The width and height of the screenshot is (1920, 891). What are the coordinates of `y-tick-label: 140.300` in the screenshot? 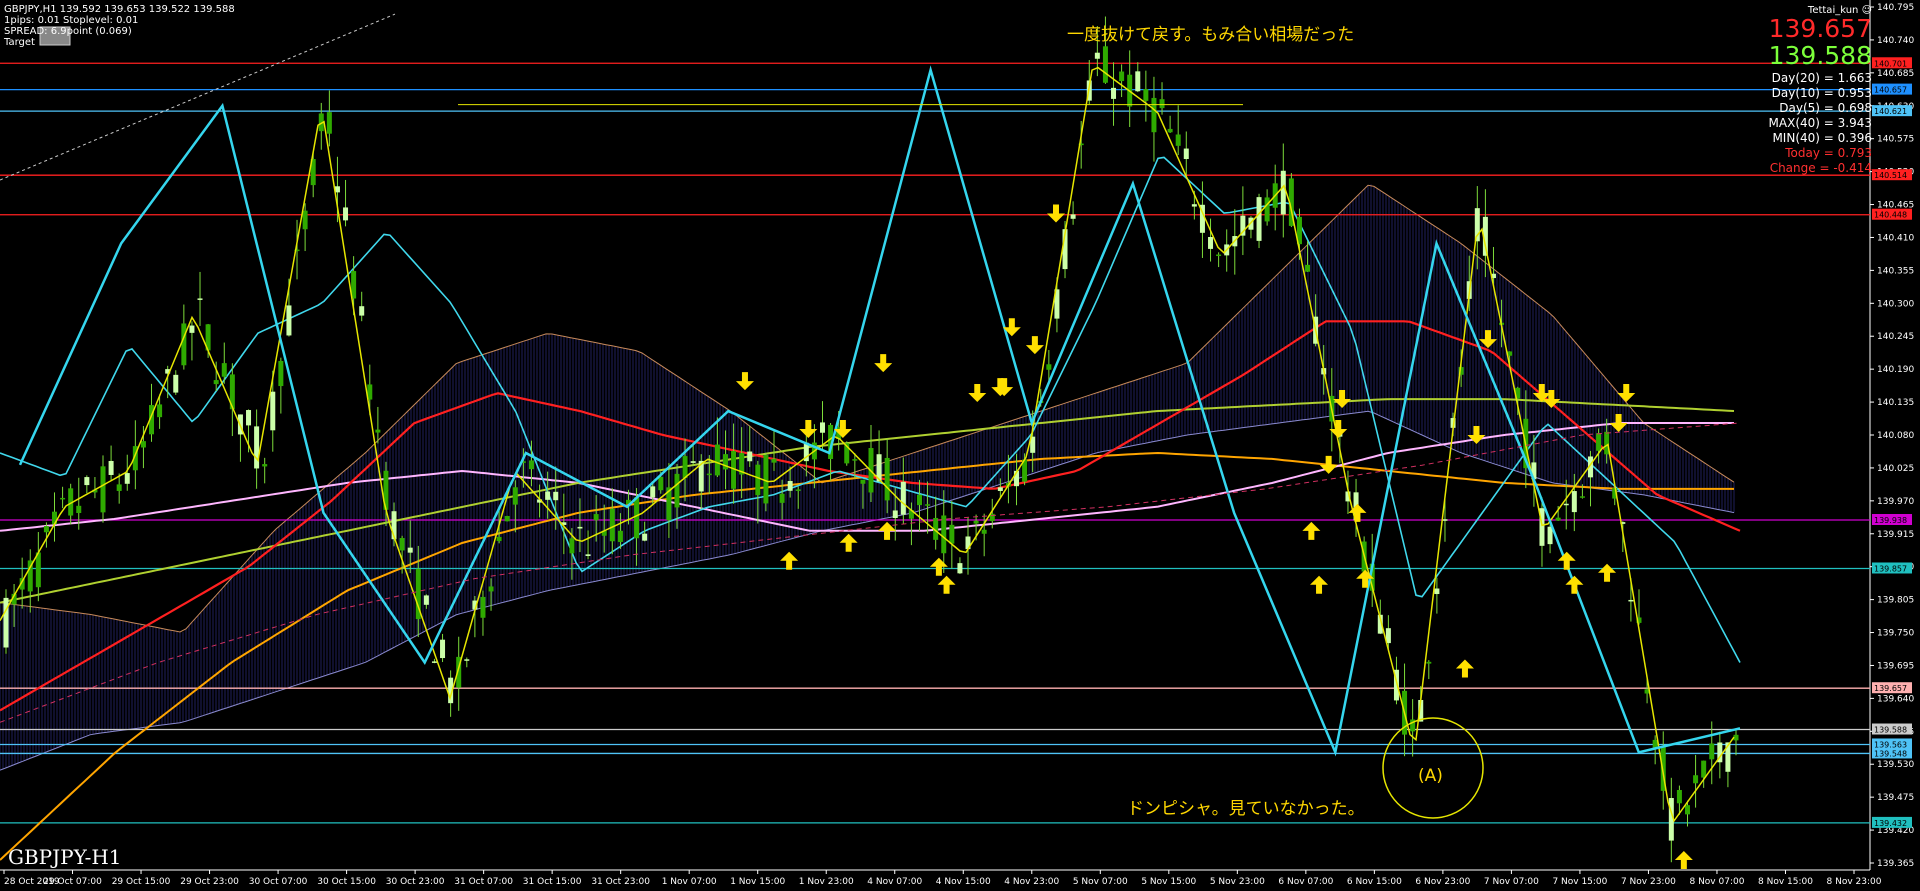 It's located at (1895, 304).